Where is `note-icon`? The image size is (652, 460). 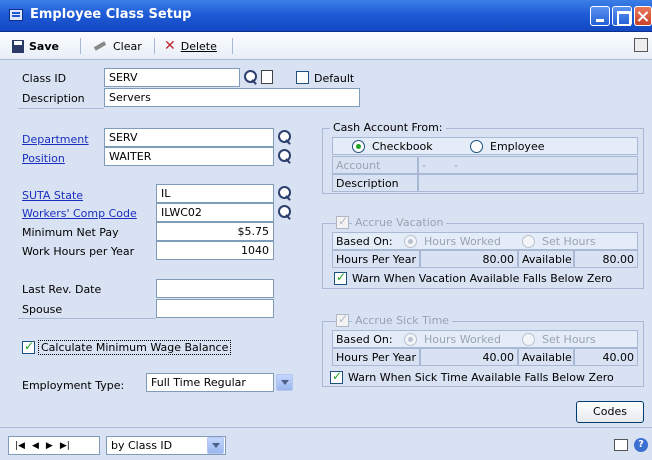 note-icon is located at coordinates (621, 445).